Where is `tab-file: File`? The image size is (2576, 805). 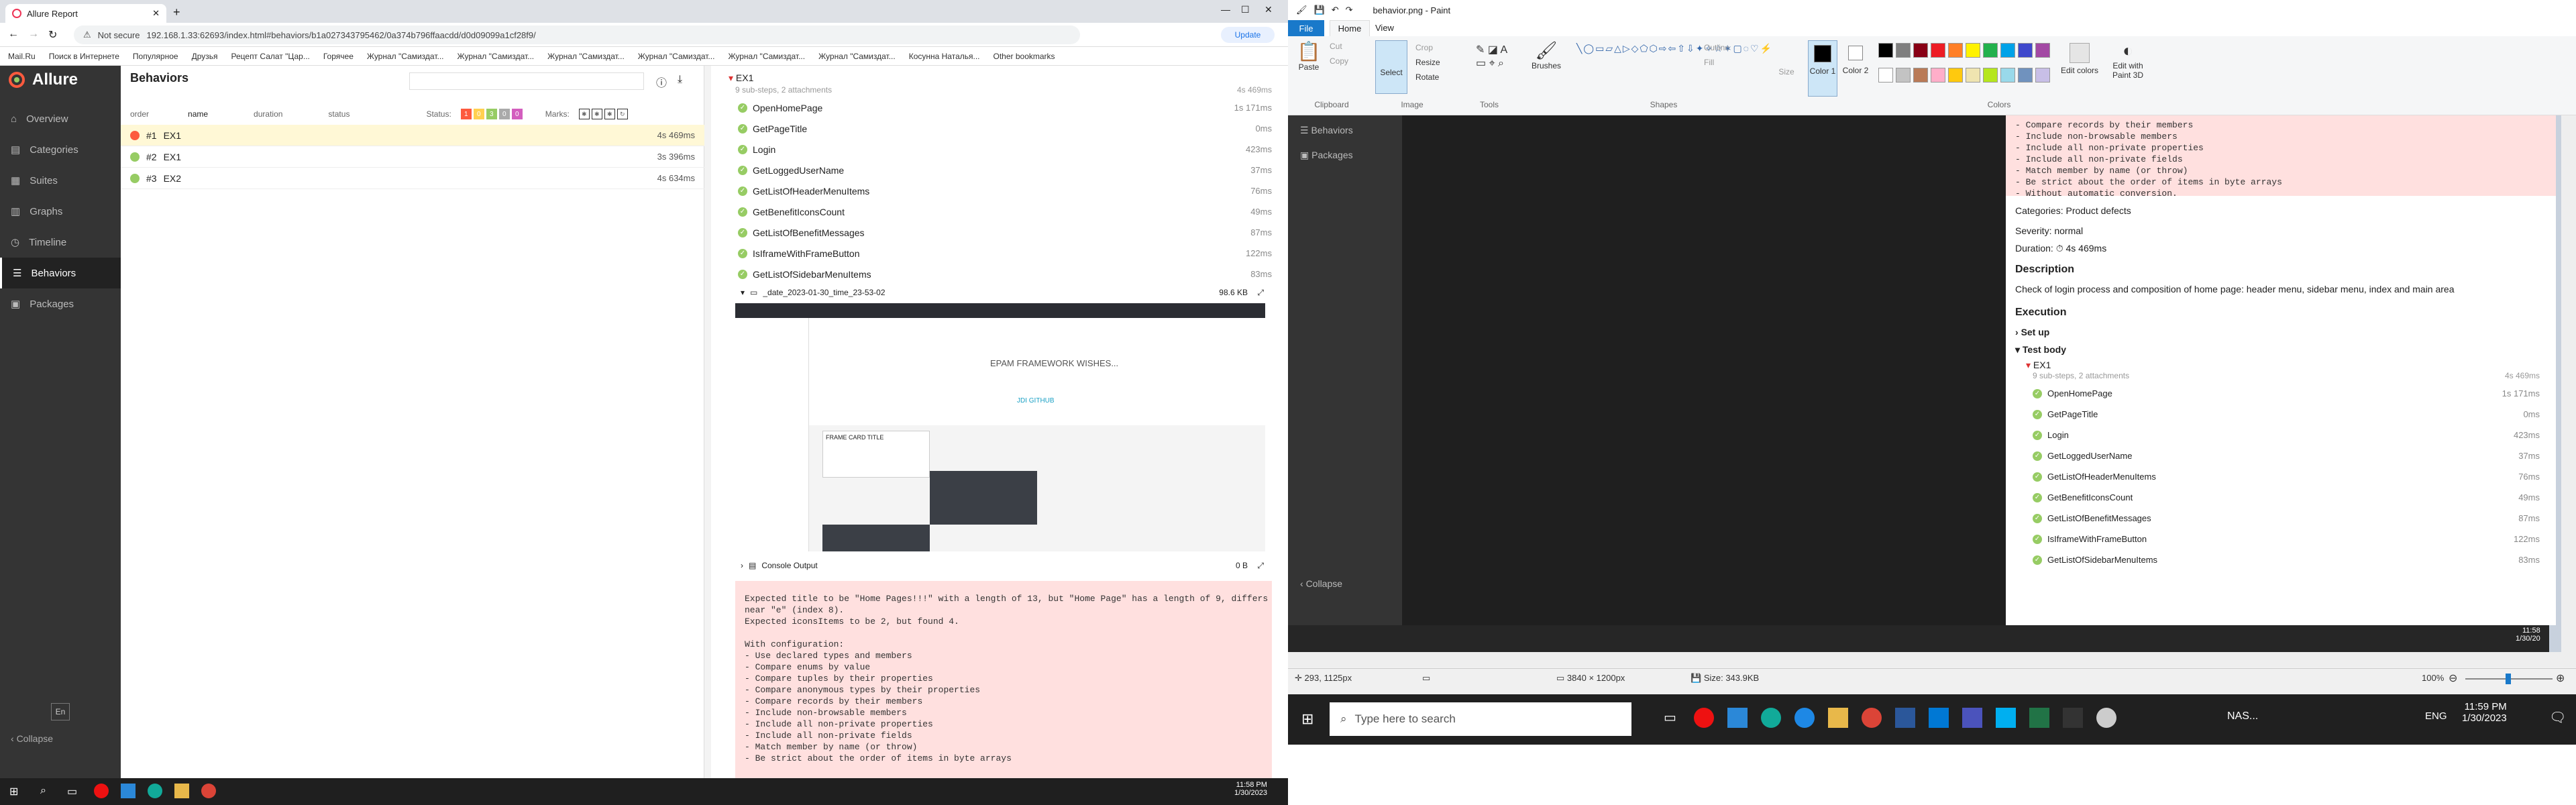
tab-file: File is located at coordinates (1306, 28).